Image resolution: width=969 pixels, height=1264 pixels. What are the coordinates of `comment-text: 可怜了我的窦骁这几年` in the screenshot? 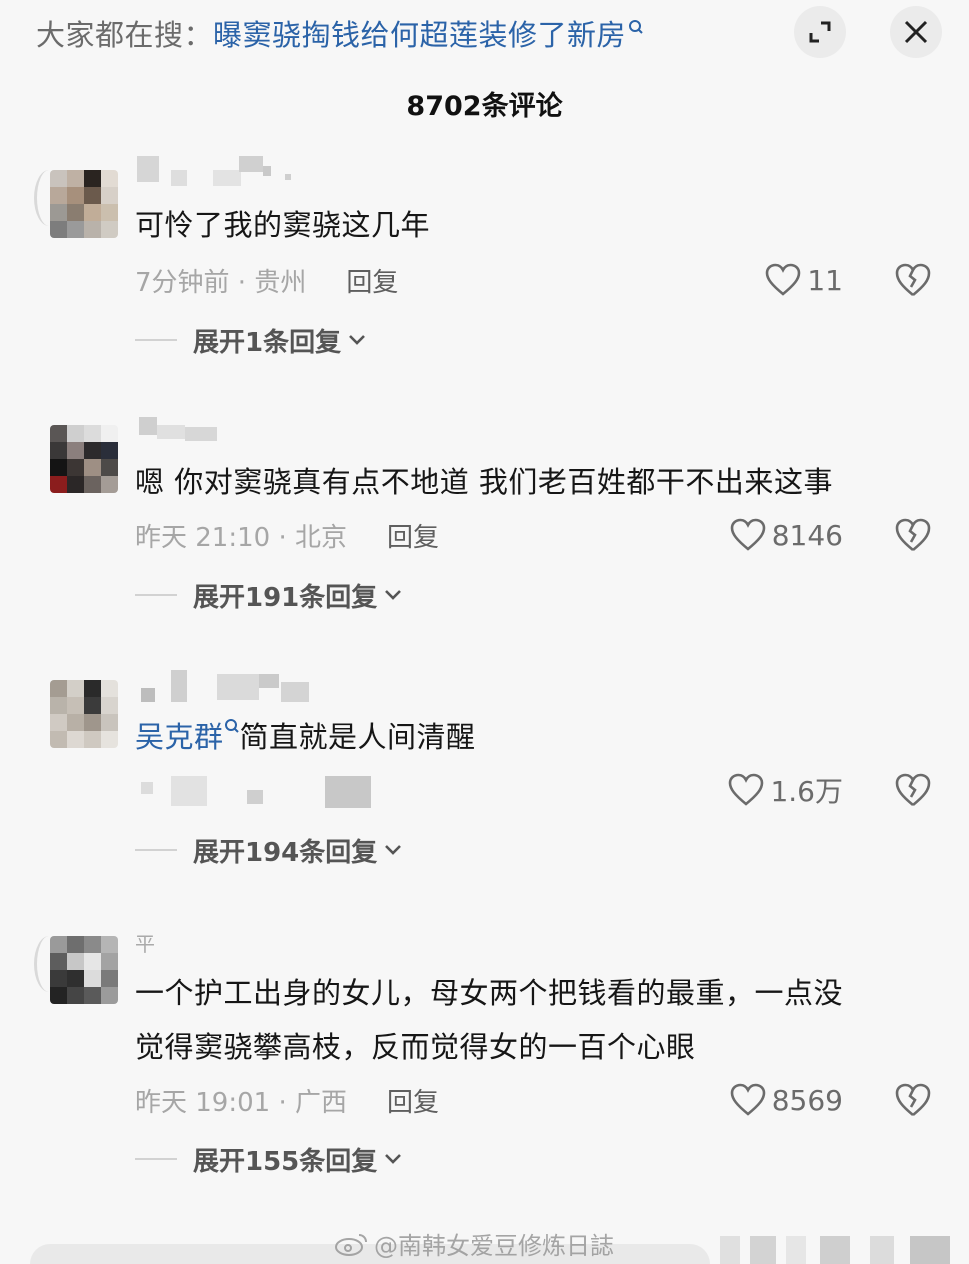 It's located at (283, 225).